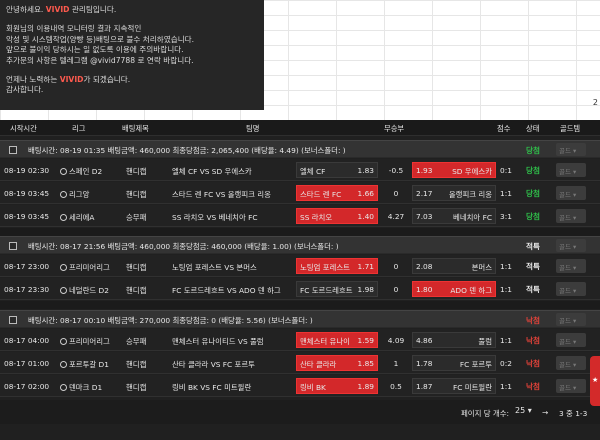 Image resolution: width=600 pixels, height=440 pixels. Describe the element at coordinates (77, 217) in the screenshot. I see `row-league: 세리에A` at that location.